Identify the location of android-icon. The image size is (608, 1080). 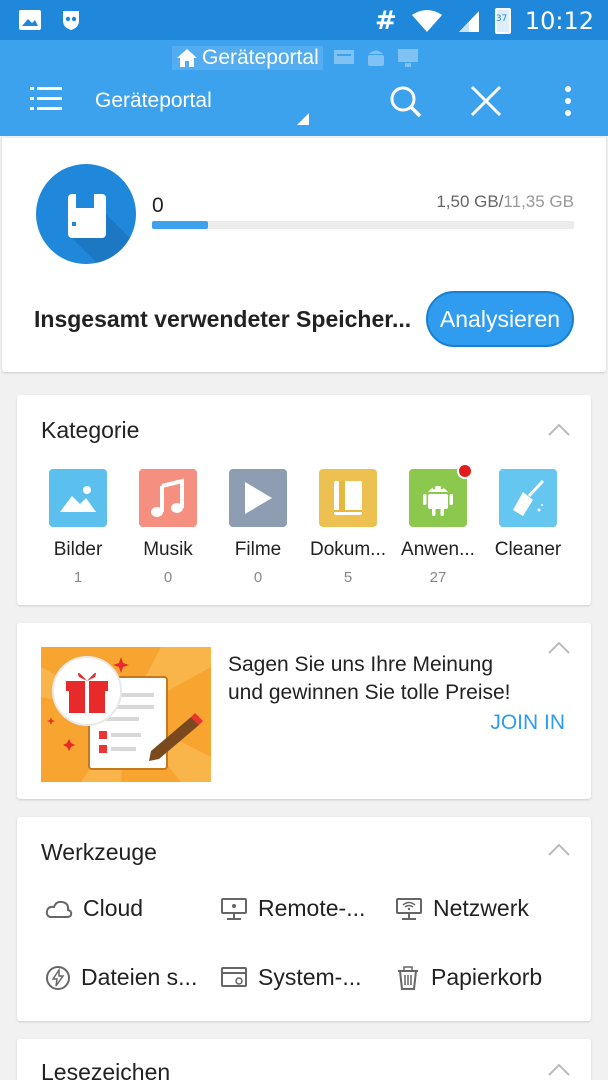
(438, 501).